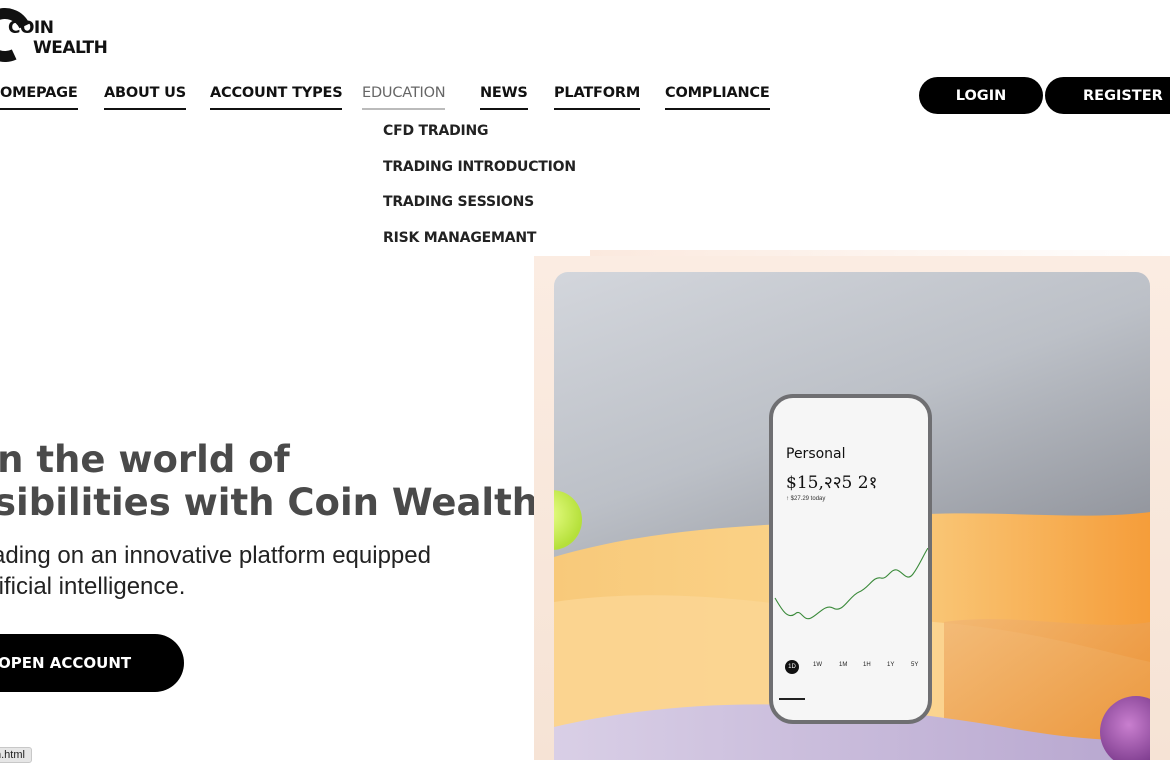 The height and width of the screenshot is (763, 1170). I want to click on hero-title-line-2: ssibilities with Coin Wealth, so click(269, 502).